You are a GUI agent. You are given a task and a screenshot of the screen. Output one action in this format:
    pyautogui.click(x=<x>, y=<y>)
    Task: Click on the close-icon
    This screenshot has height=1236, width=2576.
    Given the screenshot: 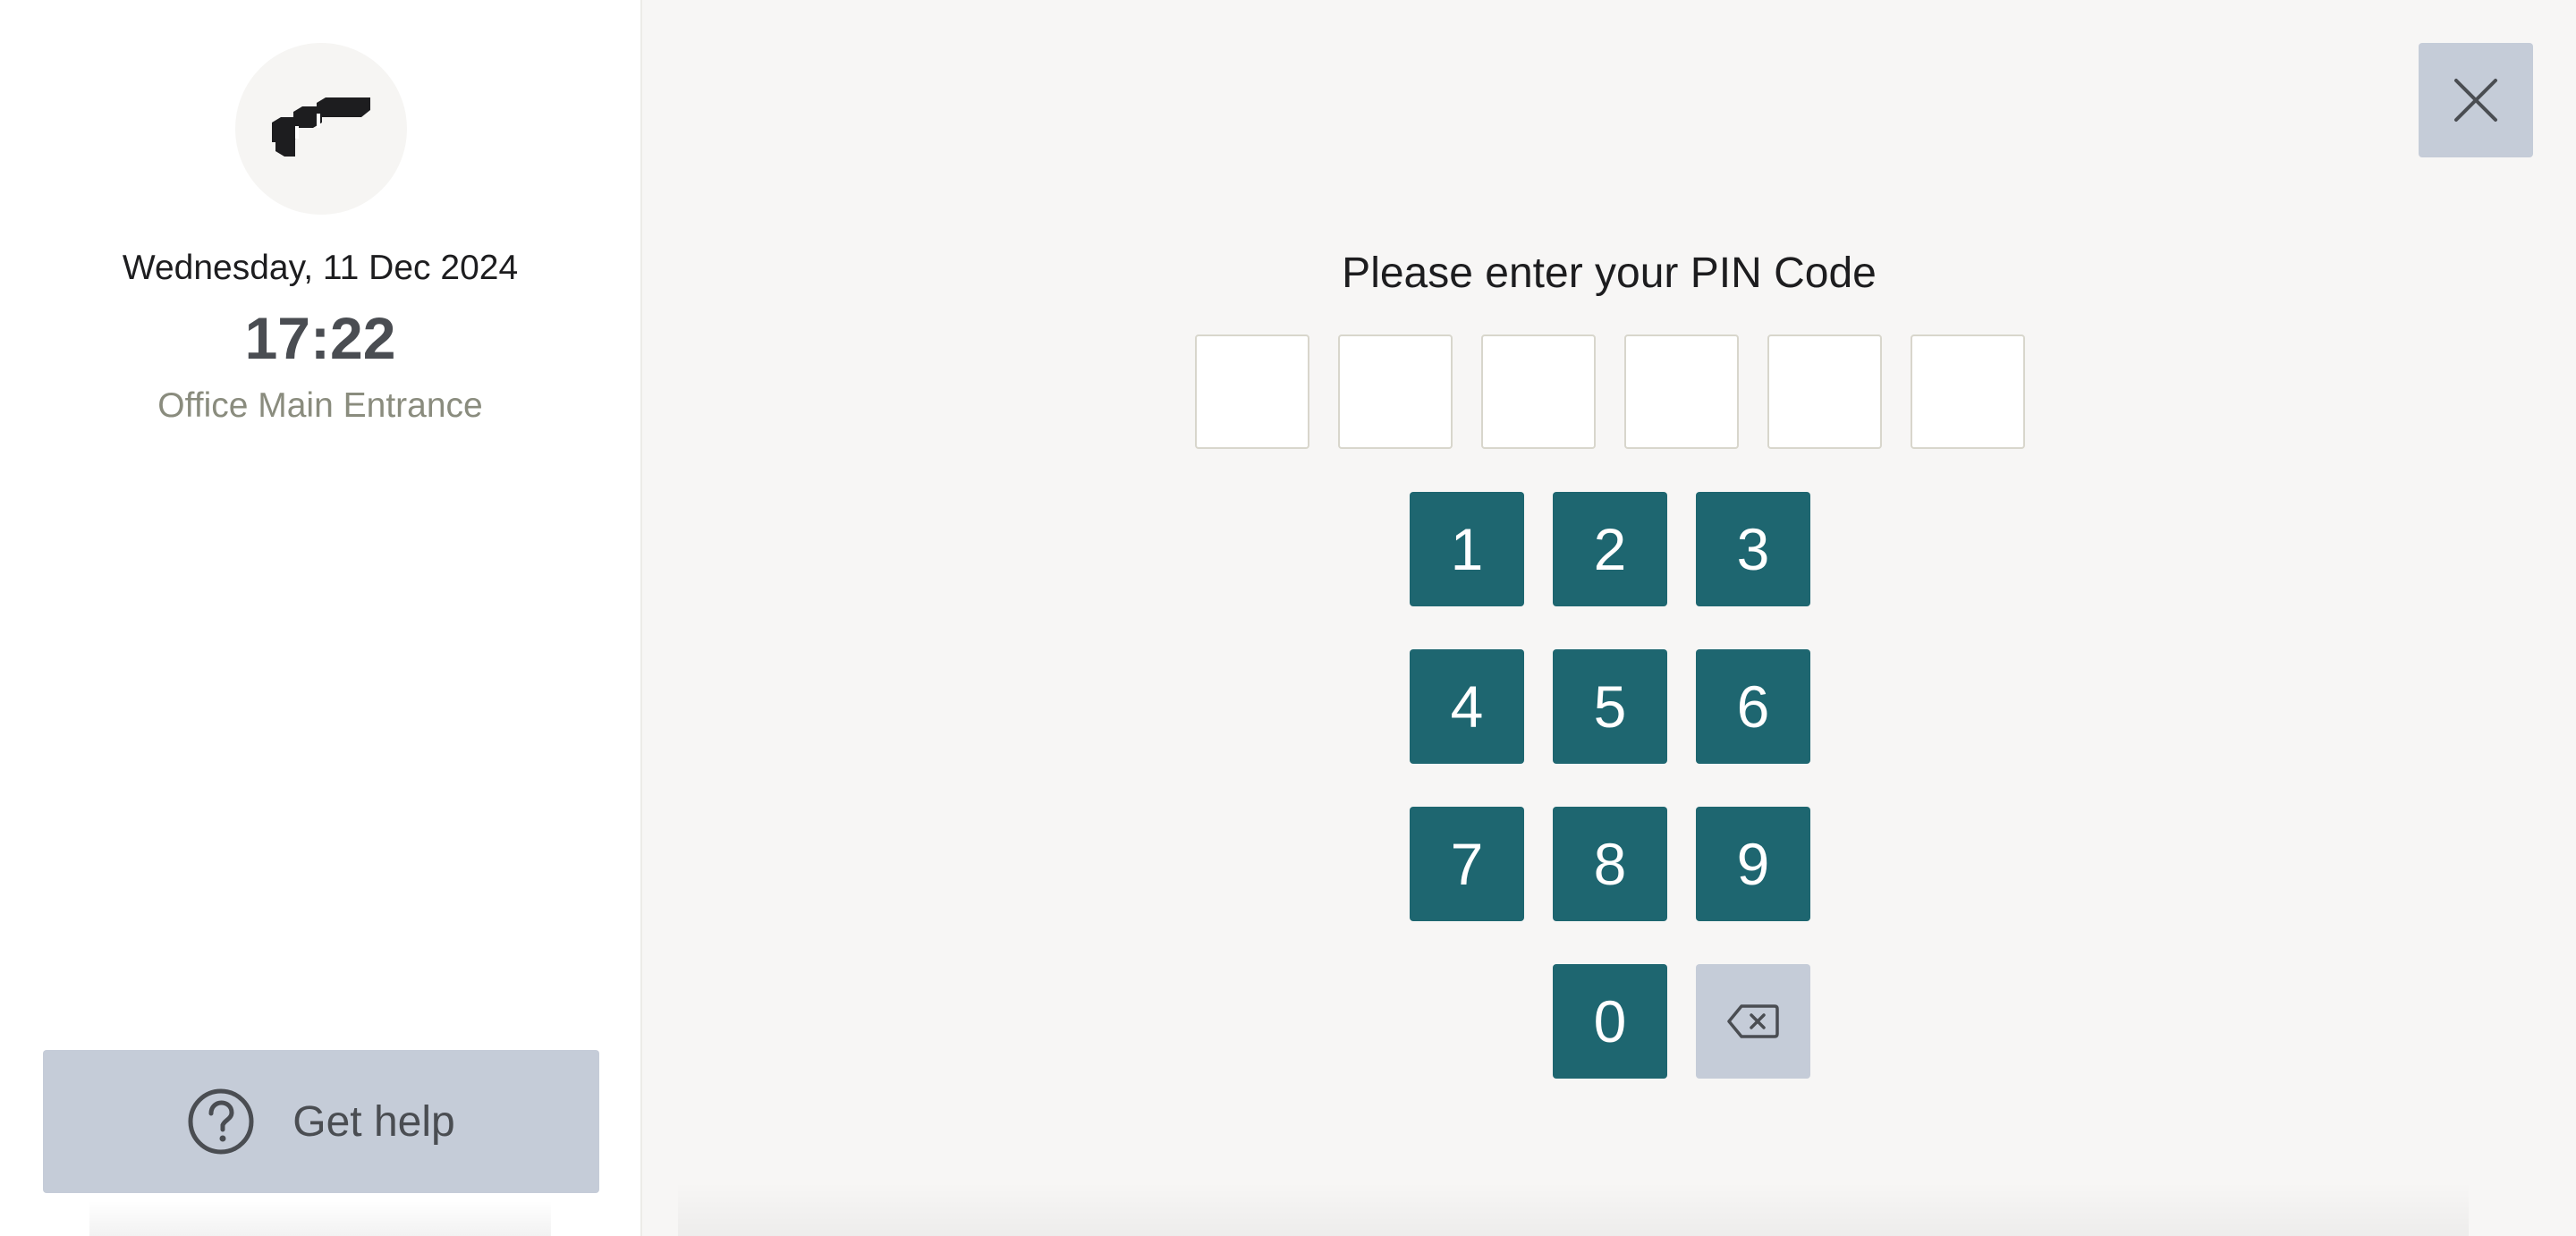 What is the action you would take?
    pyautogui.click(x=2475, y=101)
    